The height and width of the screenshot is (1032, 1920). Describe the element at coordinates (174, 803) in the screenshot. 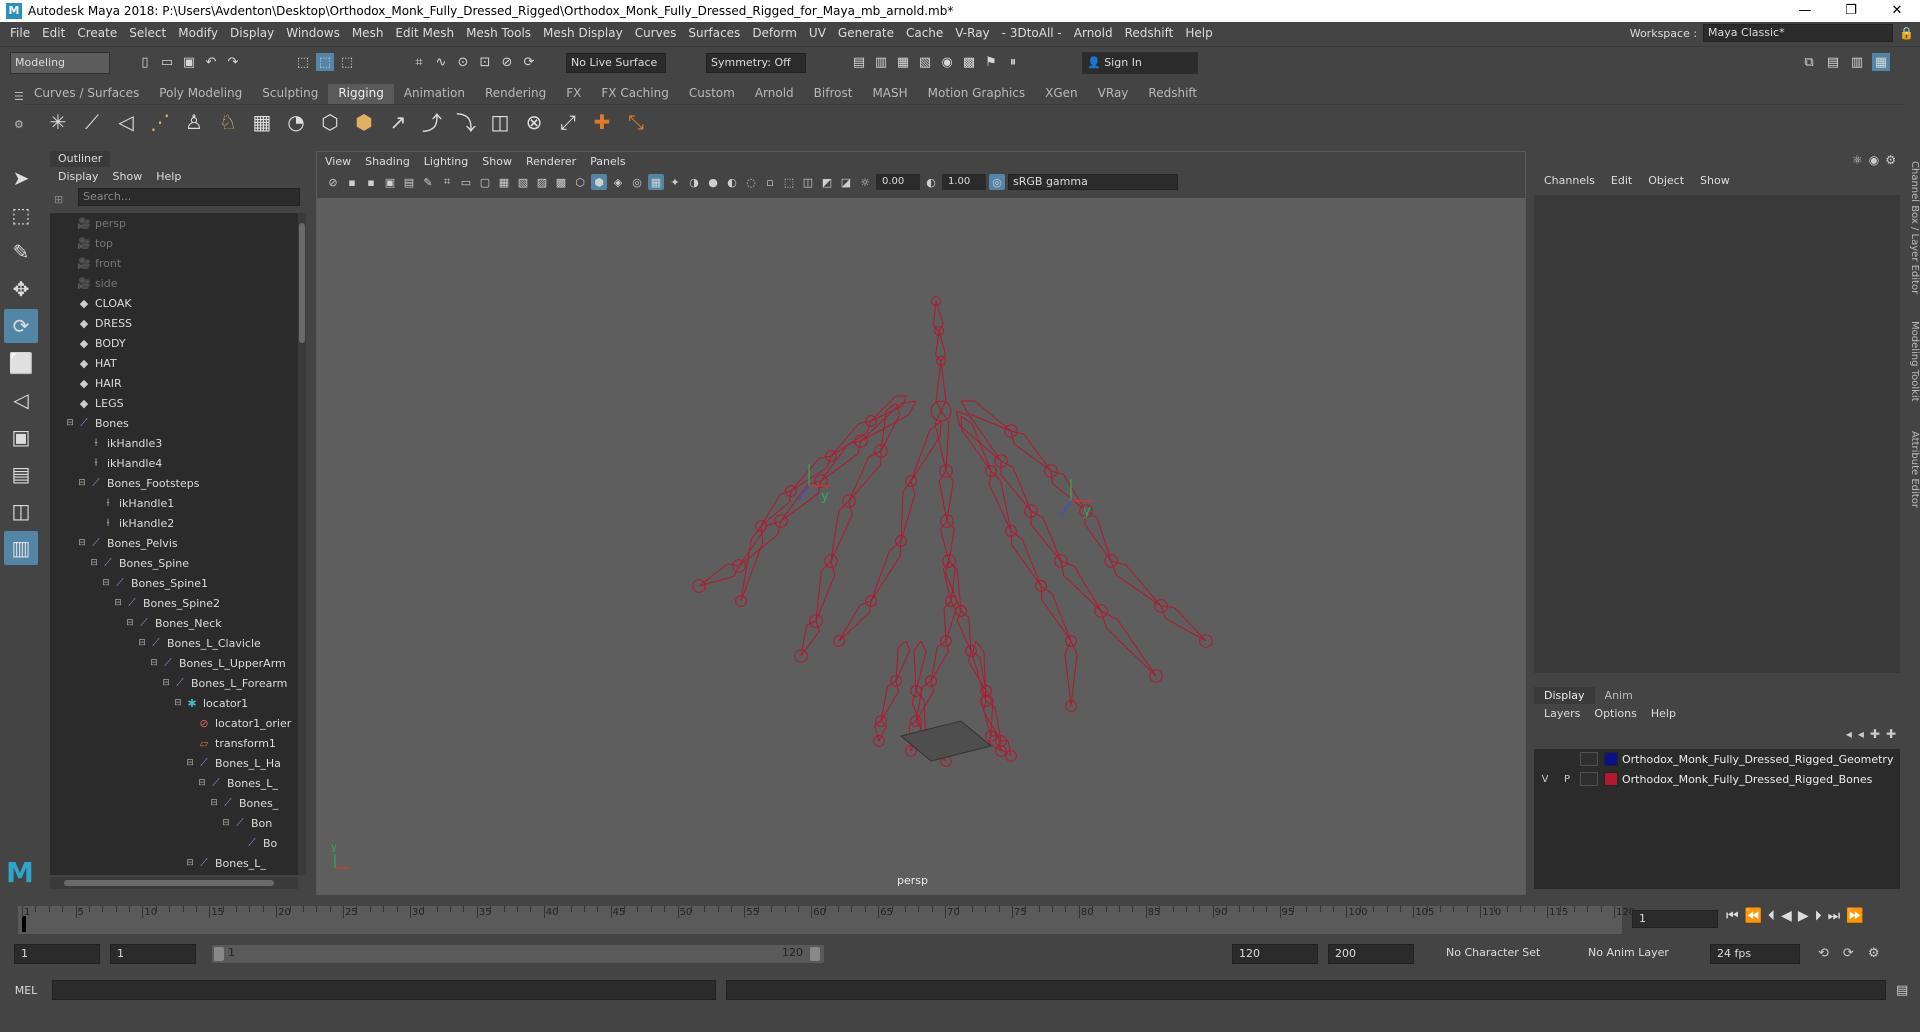

I see `outliner-row: ⊟ ⟋ Bones_` at that location.